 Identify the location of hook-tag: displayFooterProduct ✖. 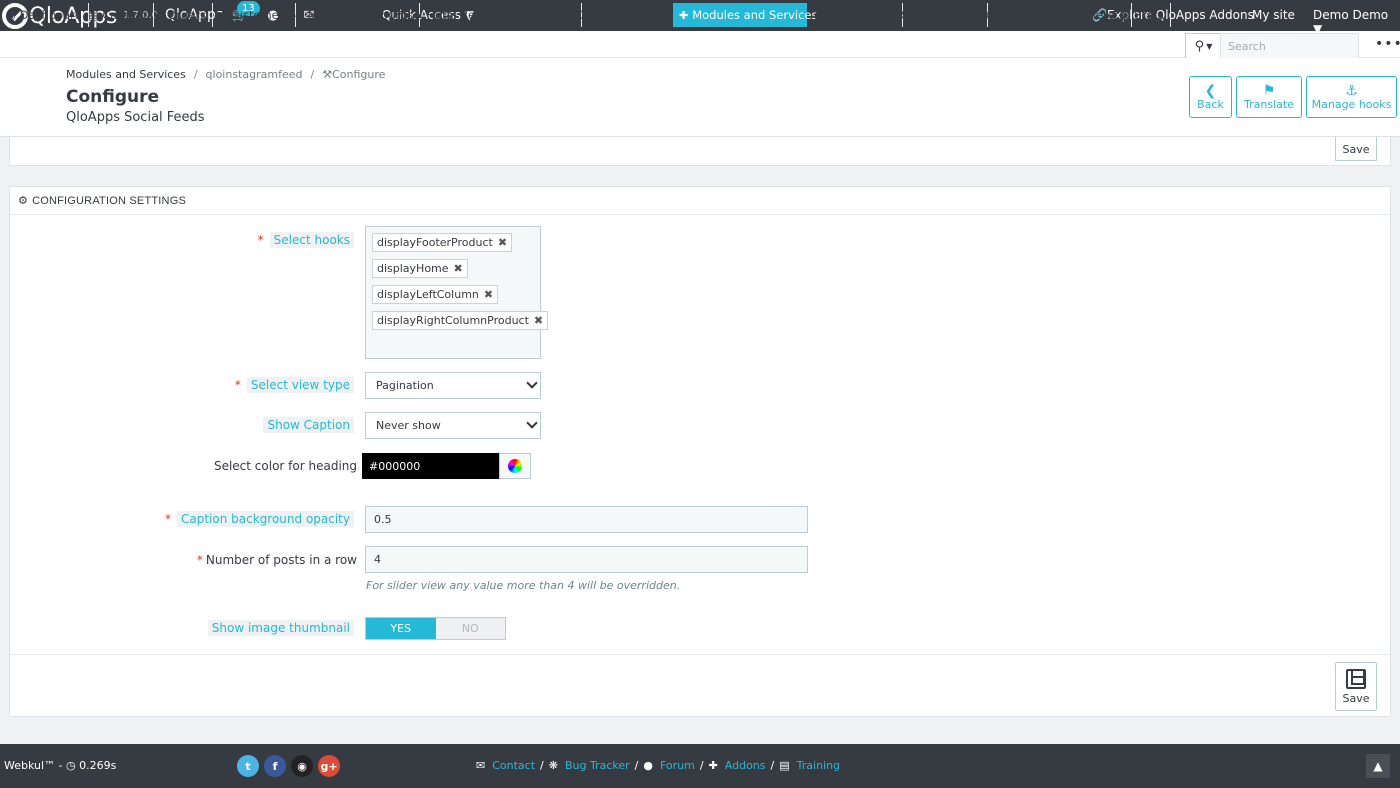
(442, 242).